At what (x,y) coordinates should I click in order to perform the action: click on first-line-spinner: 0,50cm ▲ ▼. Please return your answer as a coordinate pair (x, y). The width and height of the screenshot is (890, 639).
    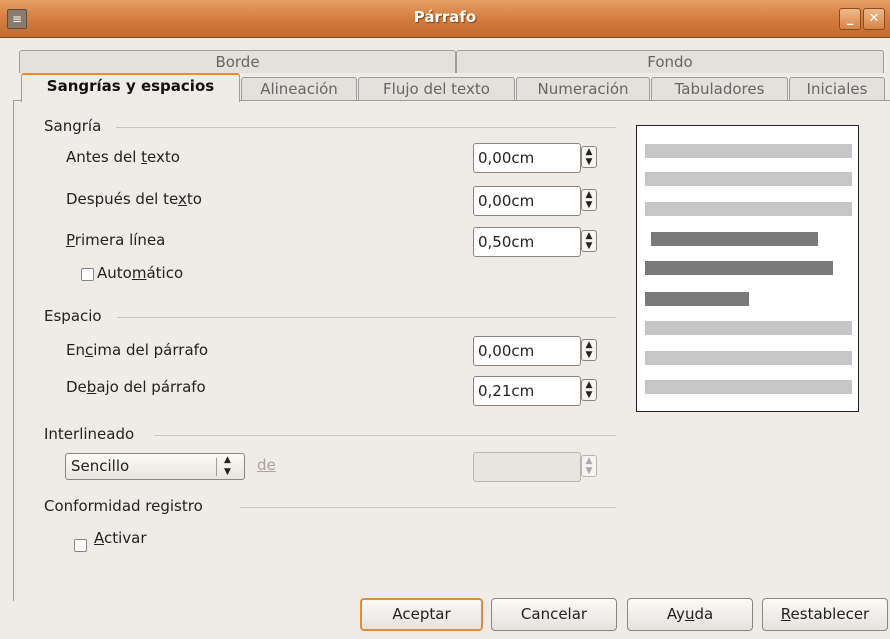
    Looking at the image, I should click on (535, 242).